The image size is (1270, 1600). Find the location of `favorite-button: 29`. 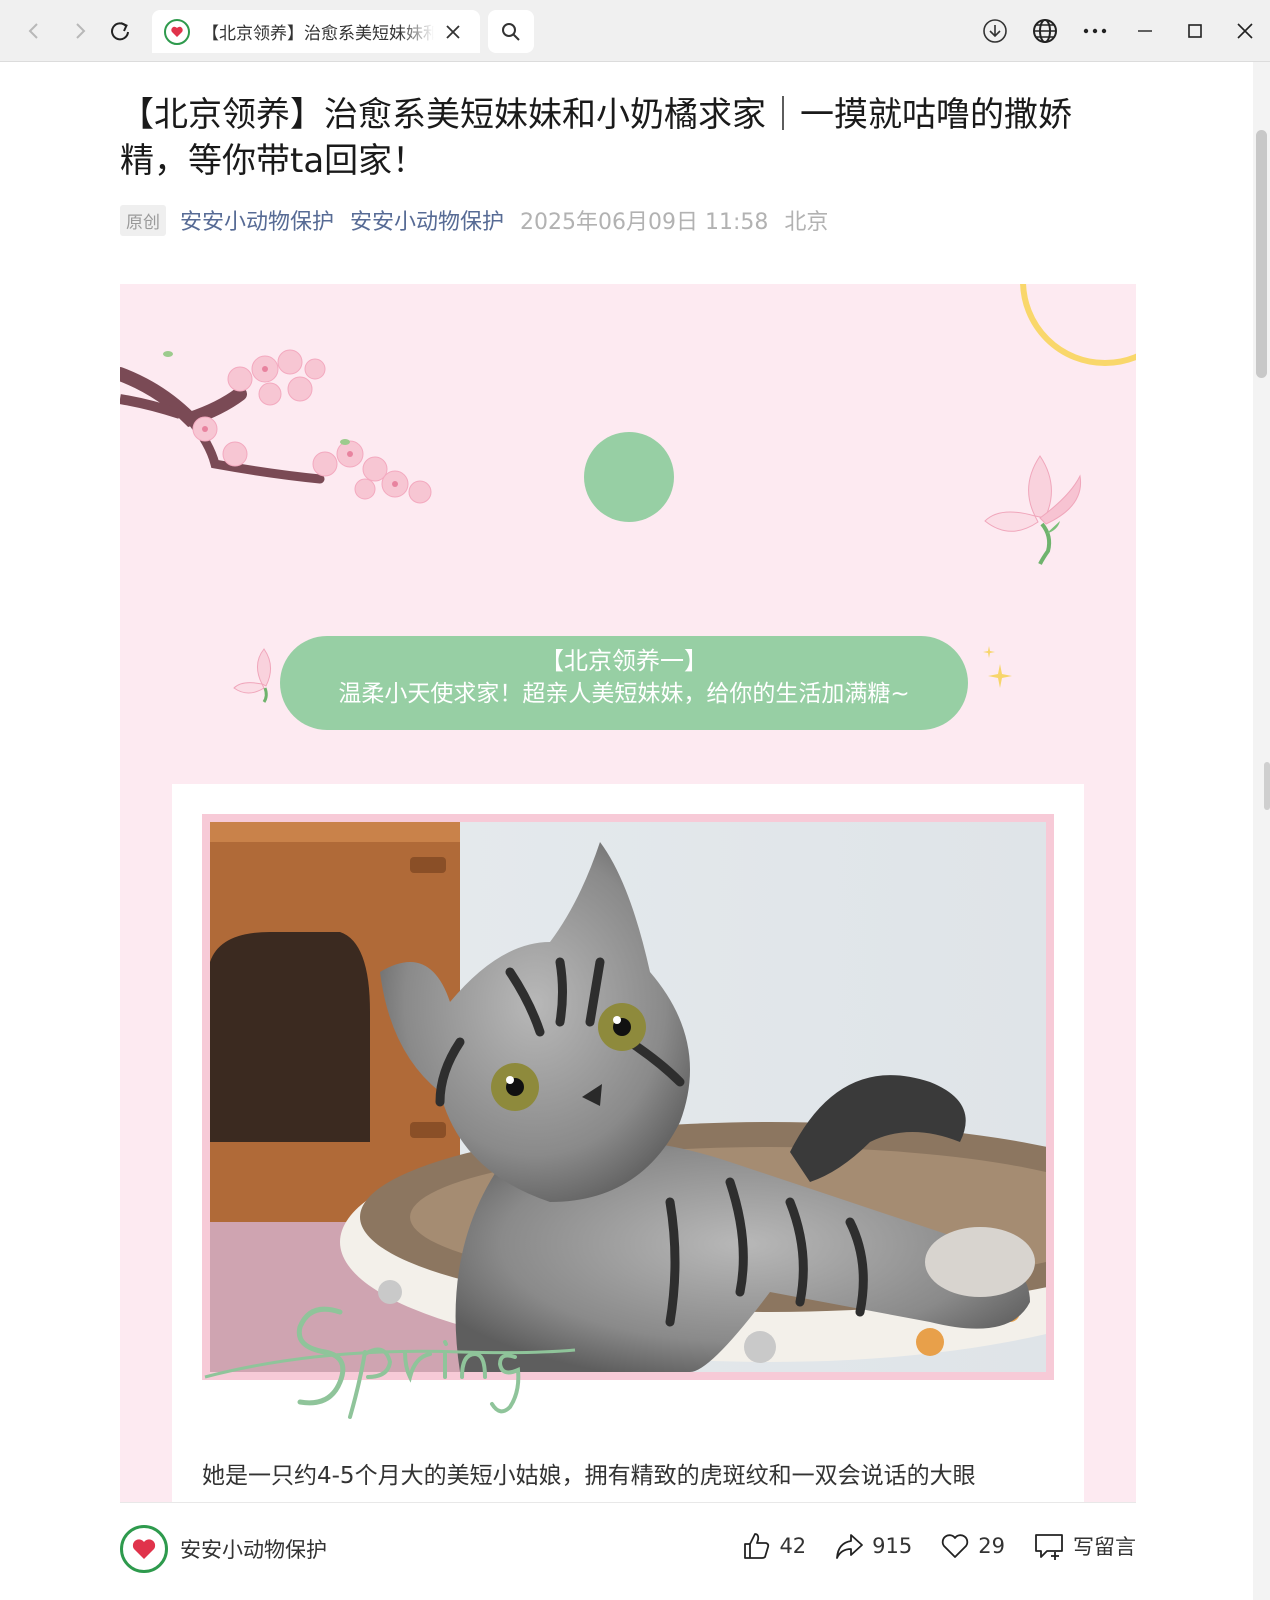

favorite-button: 29 is located at coordinates (972, 1546).